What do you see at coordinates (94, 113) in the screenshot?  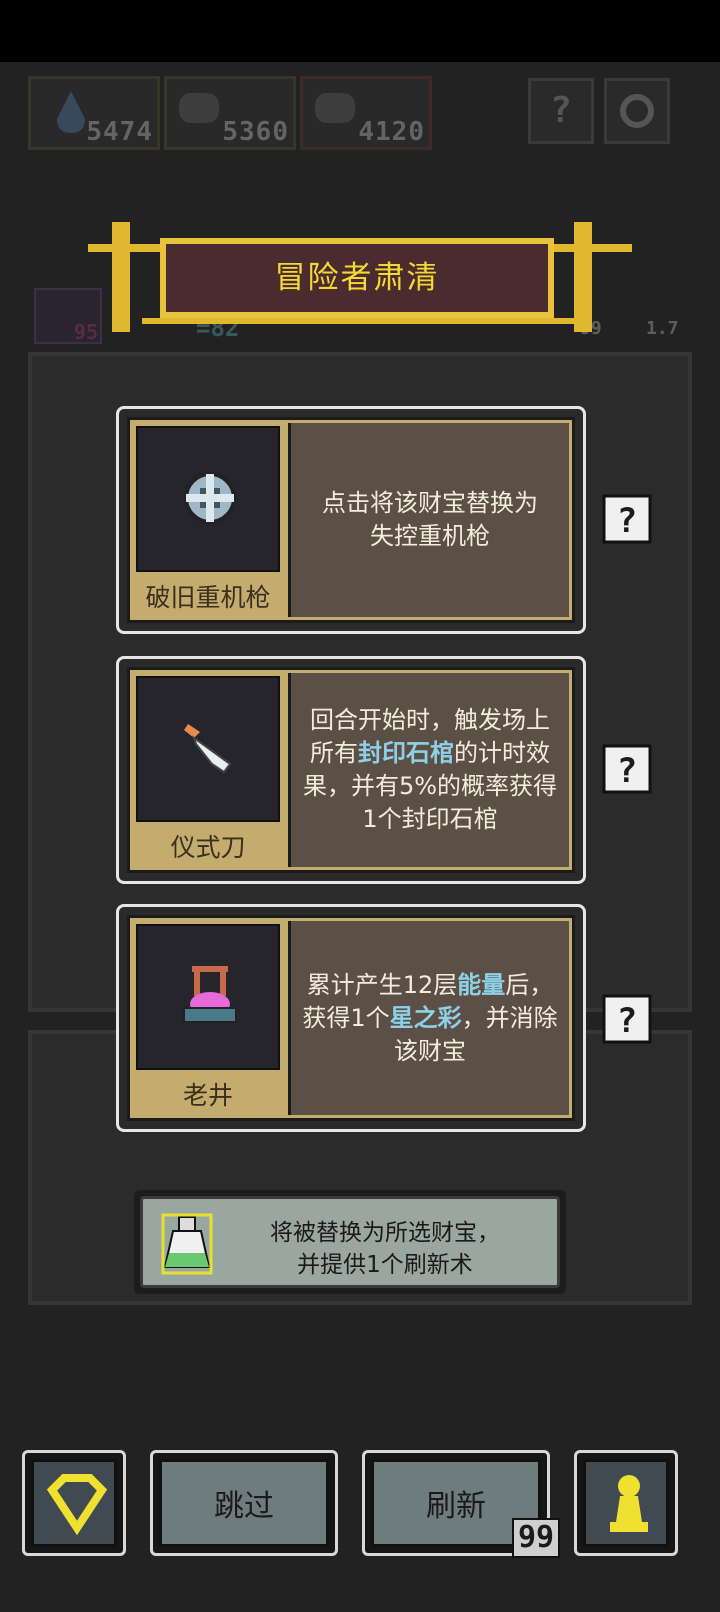 I see `resource-water: 5474` at bounding box center [94, 113].